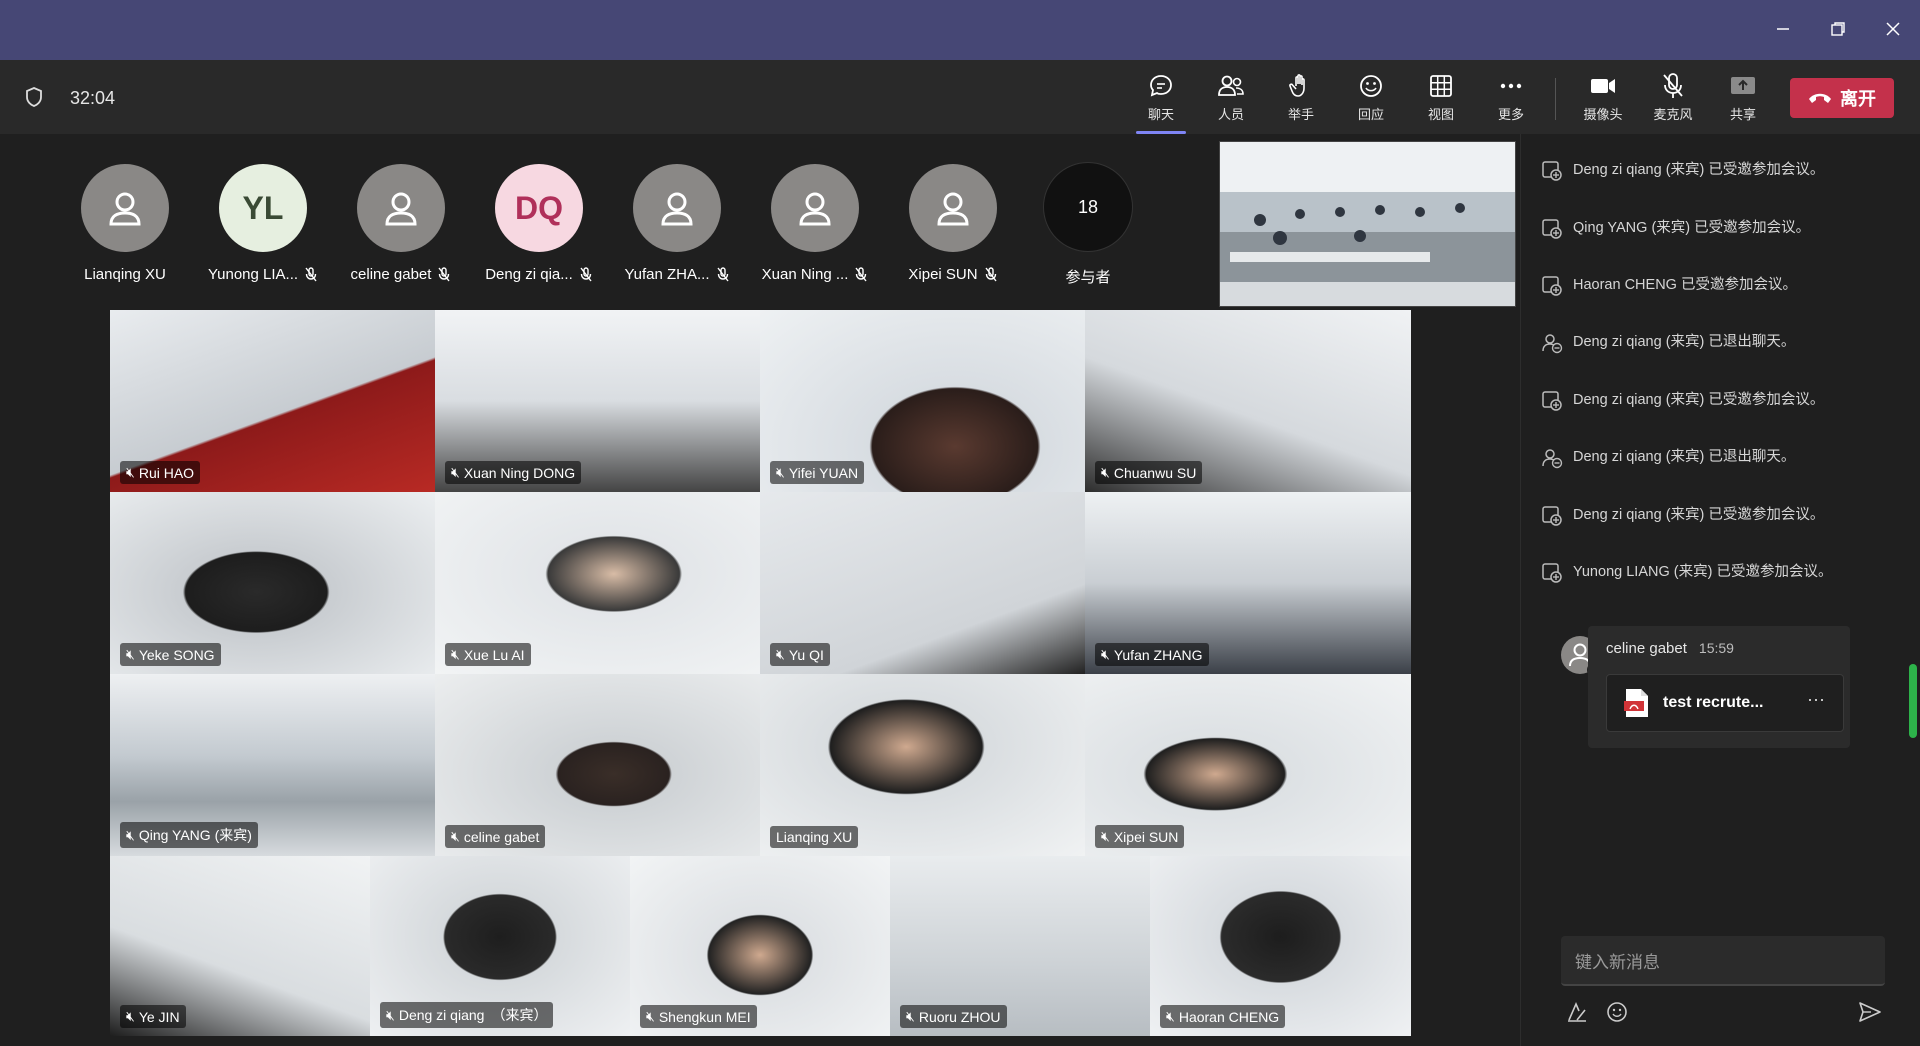 Image resolution: width=1920 pixels, height=1046 pixels. What do you see at coordinates (1723, 961) in the screenshot?
I see `message-input: 键入新消息` at bounding box center [1723, 961].